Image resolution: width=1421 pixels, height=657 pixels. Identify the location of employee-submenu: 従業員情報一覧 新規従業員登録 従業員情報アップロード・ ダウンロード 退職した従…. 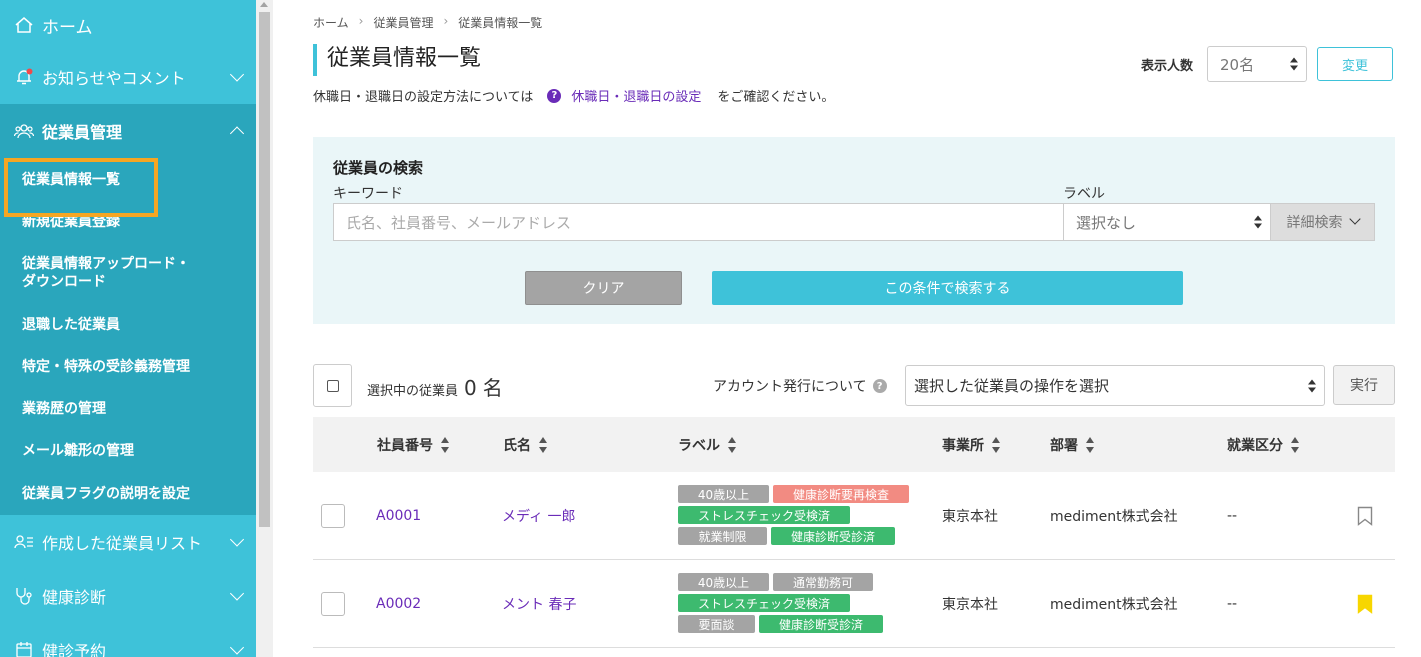
(128, 336).